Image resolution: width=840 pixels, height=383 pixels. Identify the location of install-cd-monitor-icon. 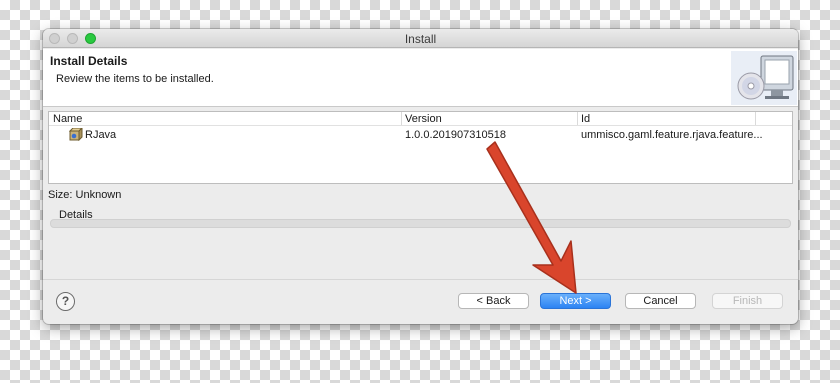
(764, 78).